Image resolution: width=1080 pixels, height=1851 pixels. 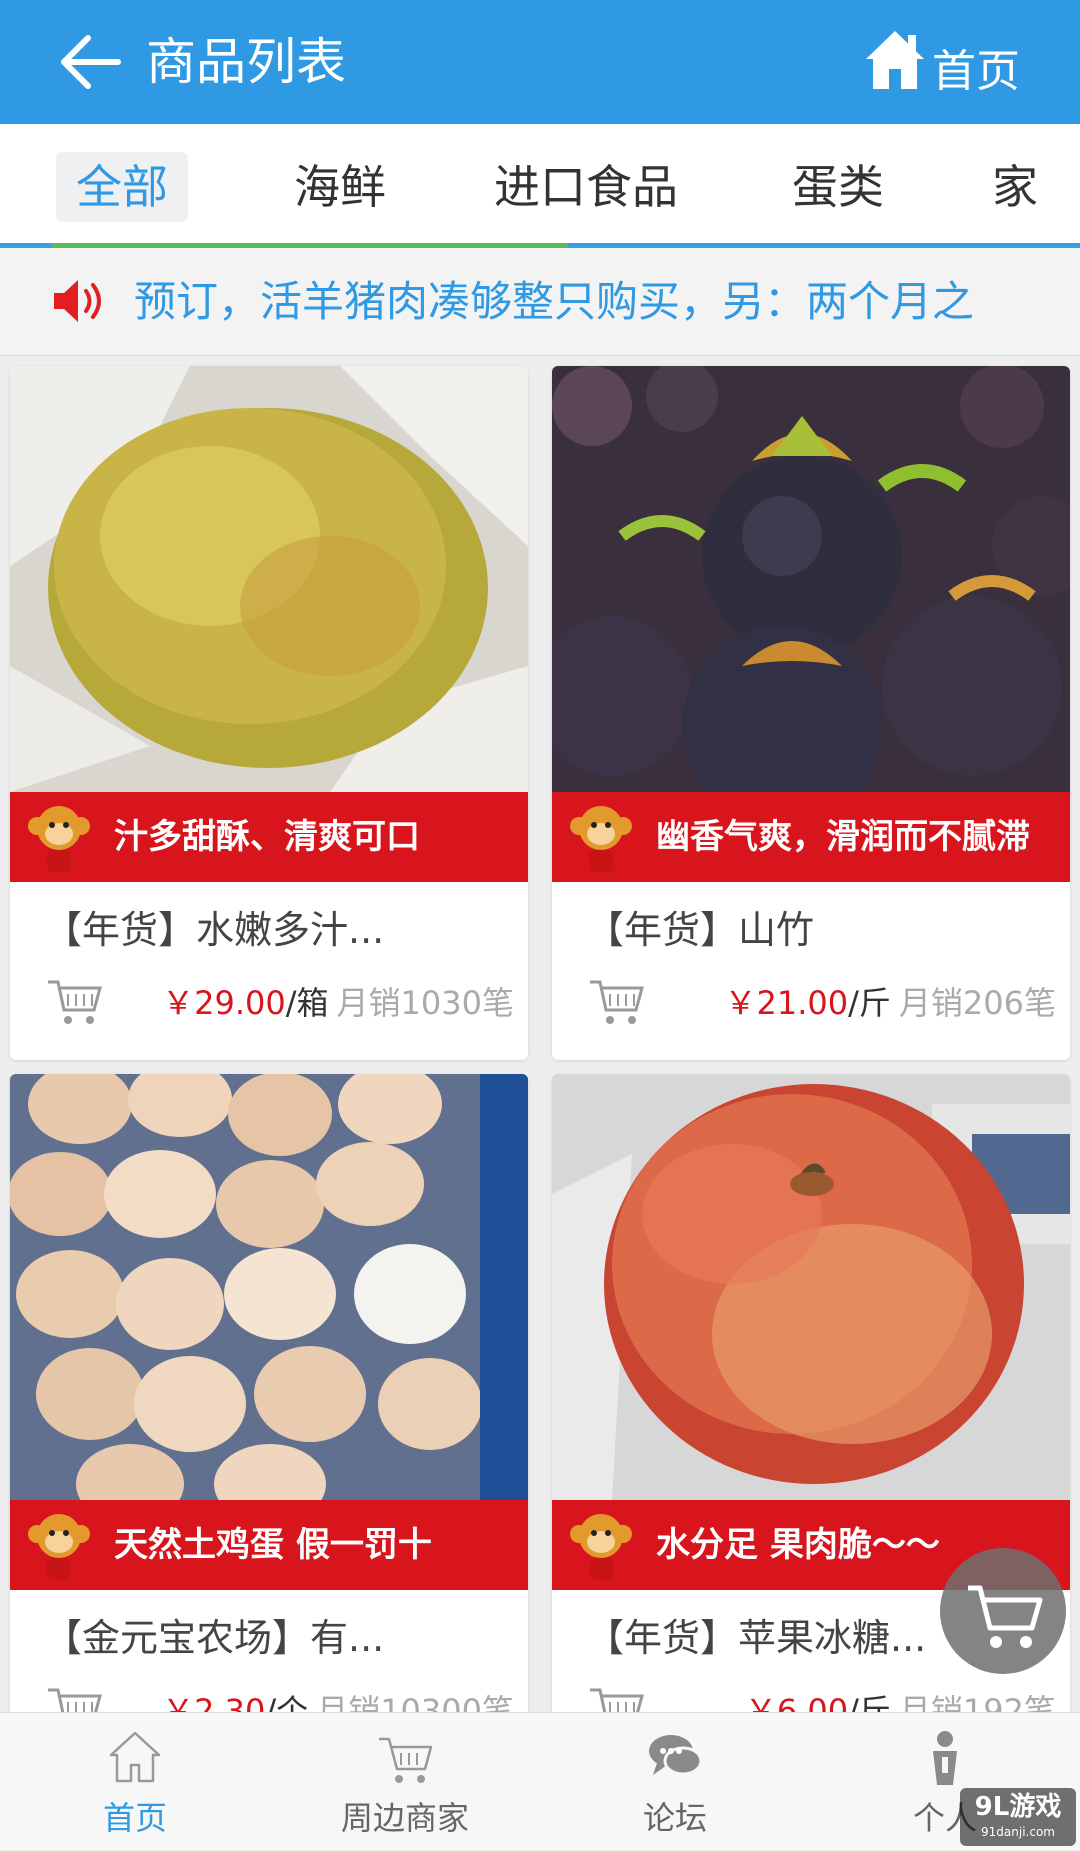 I want to click on speaker-icon, so click(x=77, y=301).